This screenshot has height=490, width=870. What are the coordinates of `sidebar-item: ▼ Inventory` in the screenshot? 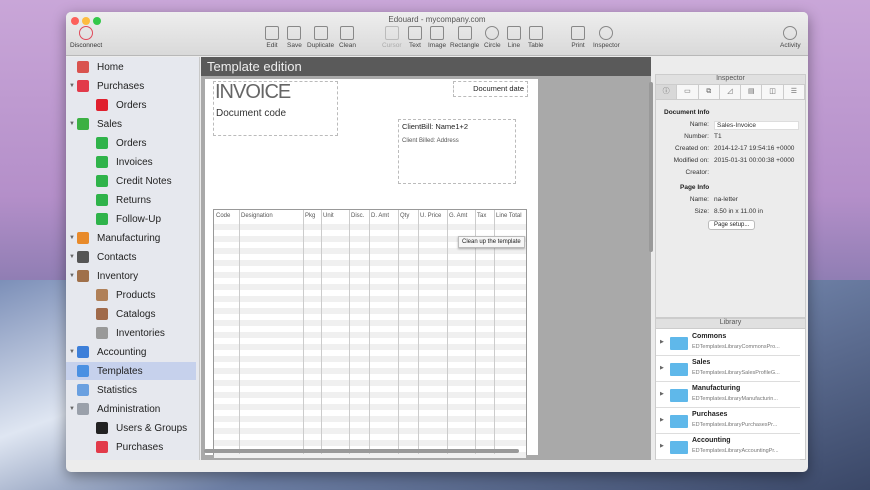 It's located at (131, 276).